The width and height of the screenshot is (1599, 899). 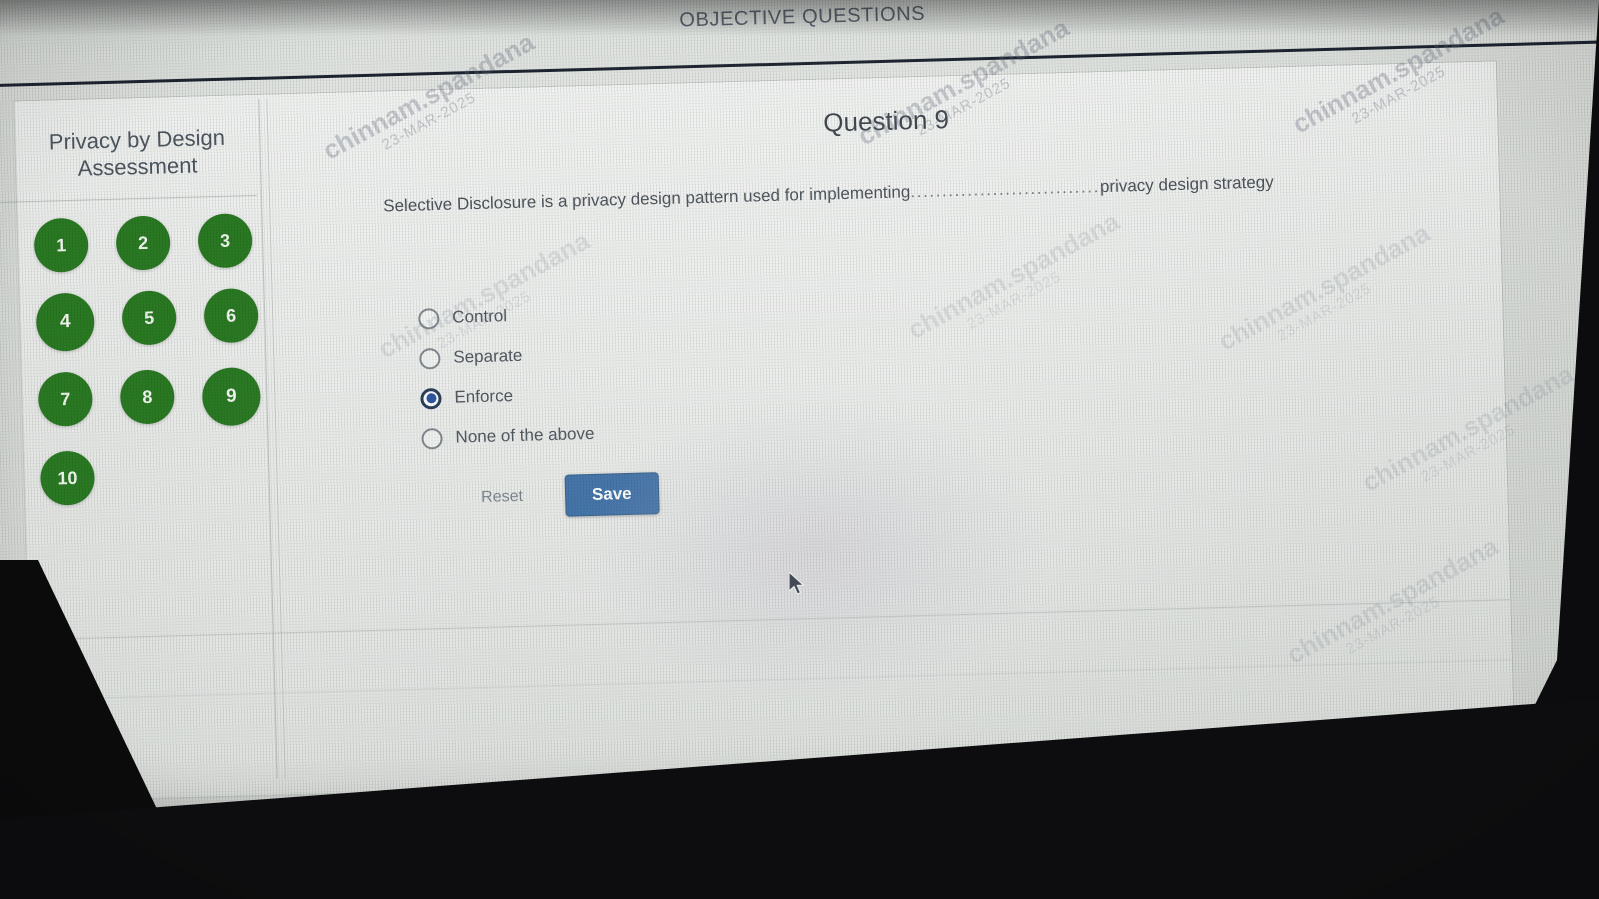 I want to click on question-navigator-row: 1 2 3, so click(x=151, y=243).